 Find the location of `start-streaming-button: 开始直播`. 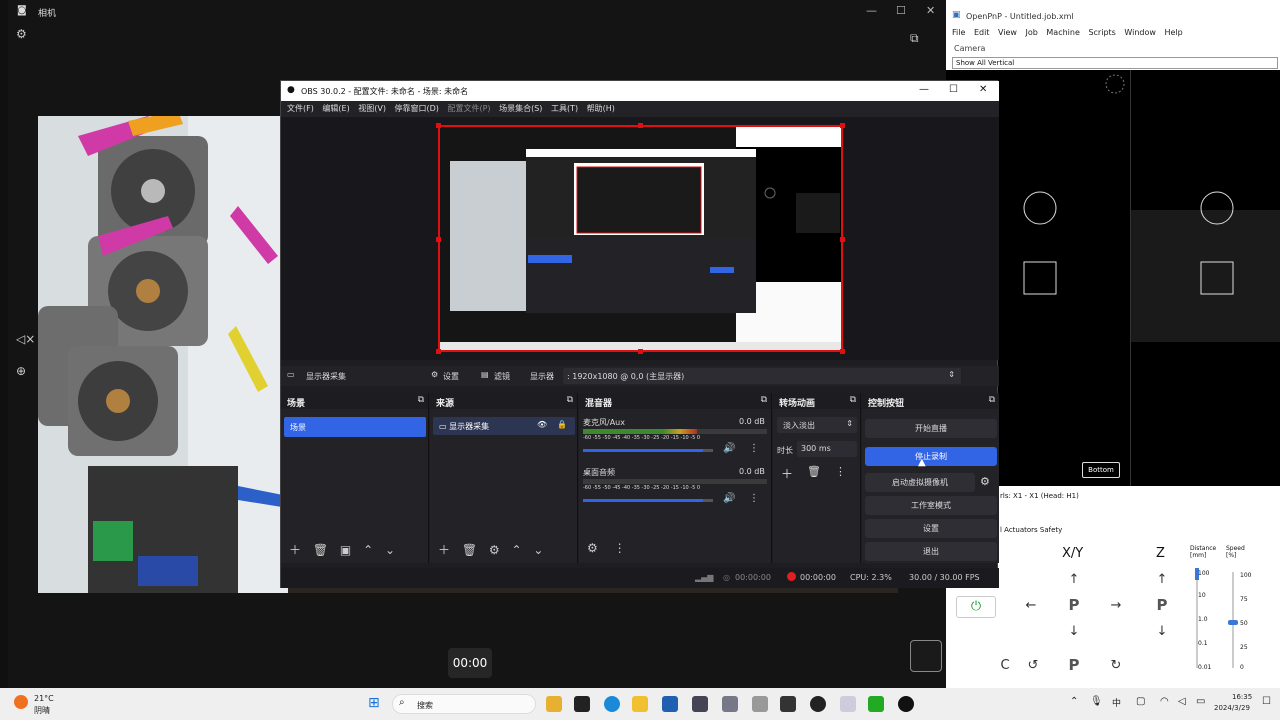

start-streaming-button: 开始直播 is located at coordinates (931, 428).